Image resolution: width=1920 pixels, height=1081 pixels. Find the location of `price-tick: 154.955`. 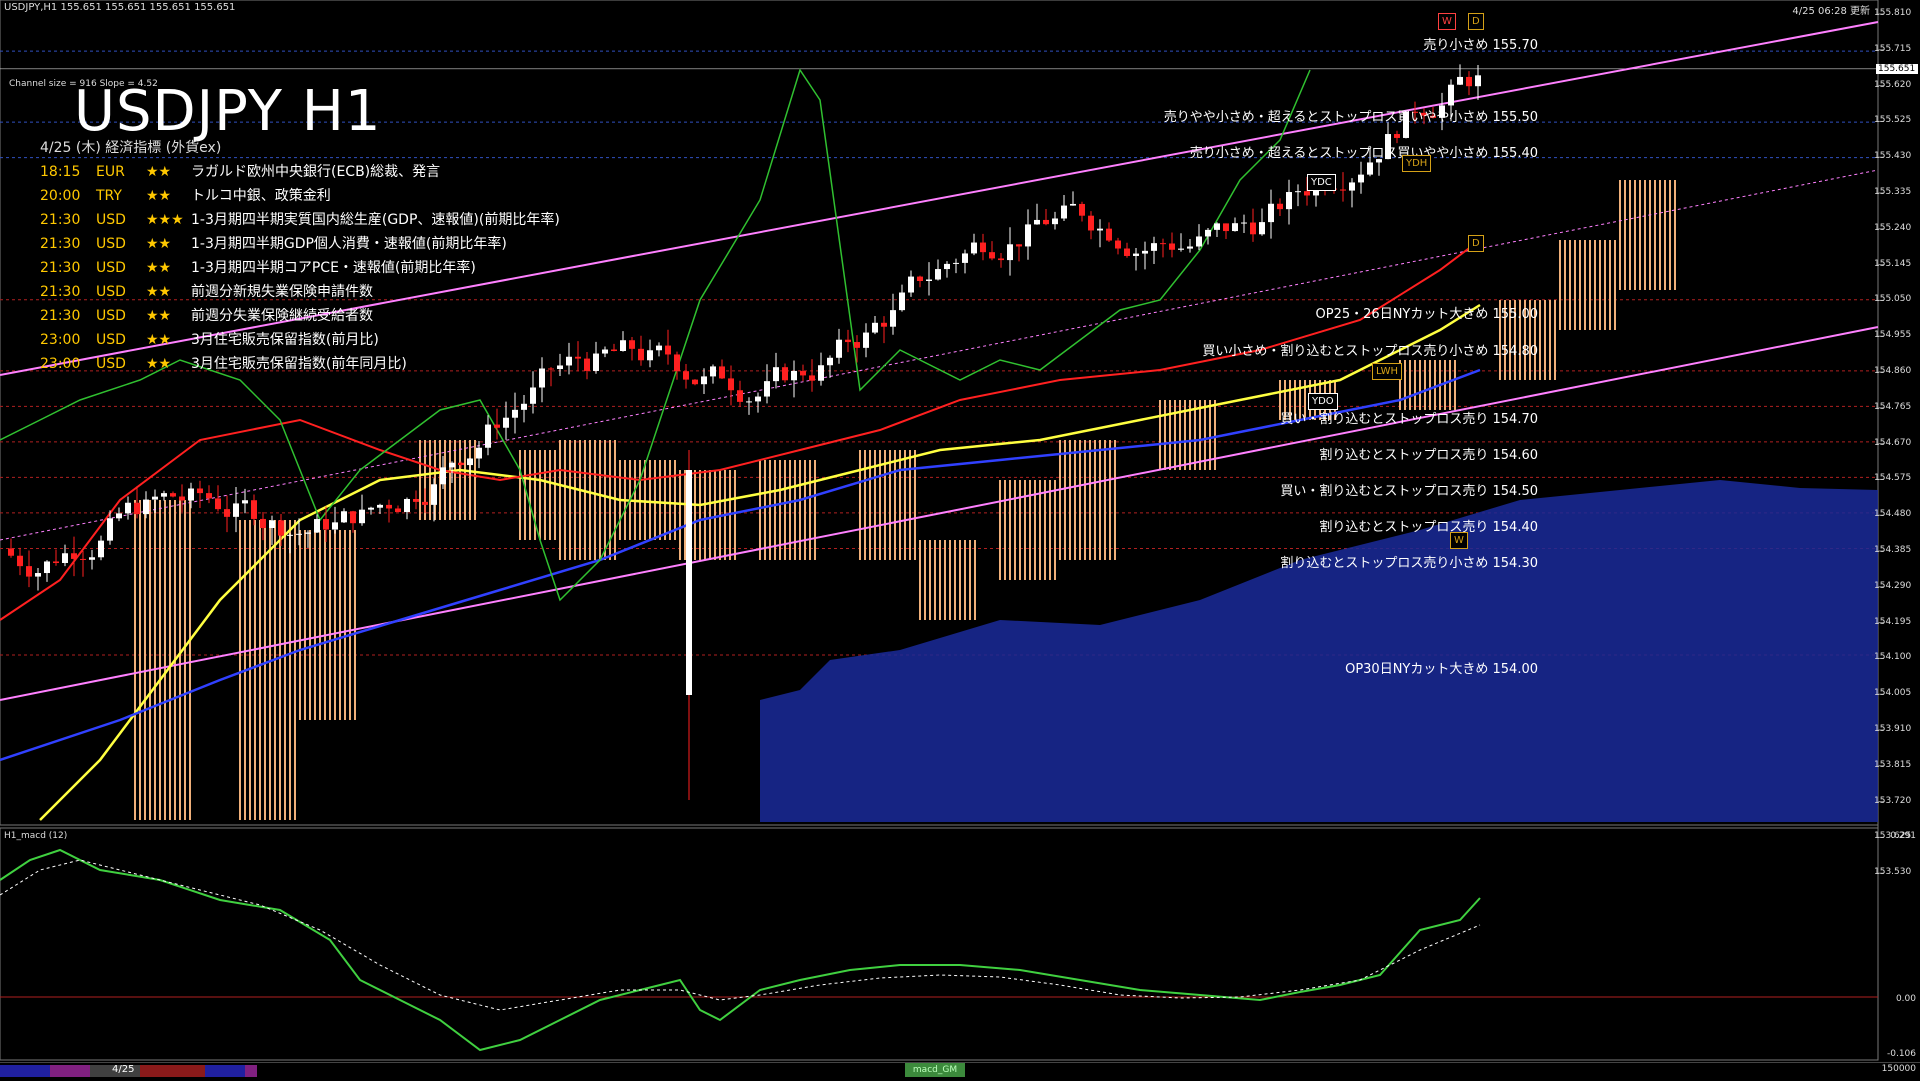

price-tick: 154.955 is located at coordinates (1893, 335).